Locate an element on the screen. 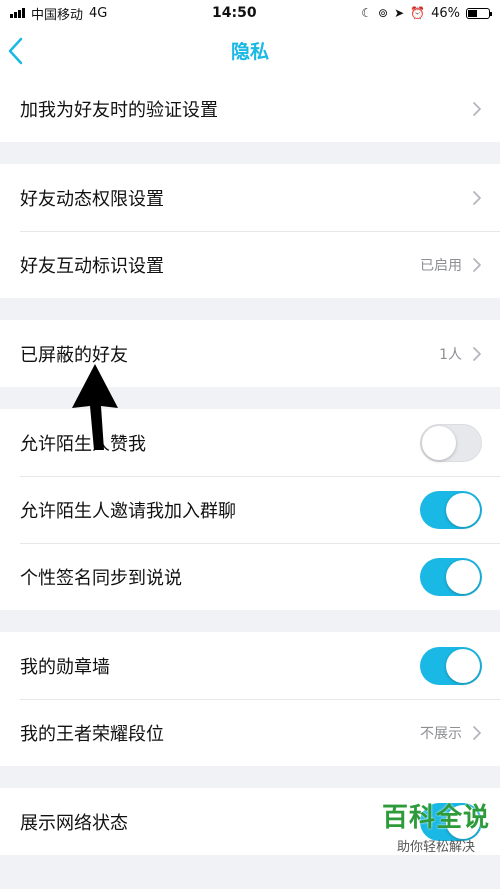 The height and width of the screenshot is (889, 500). settings-link-row: 好友互动标识设置 已启用 is located at coordinates (250, 264).